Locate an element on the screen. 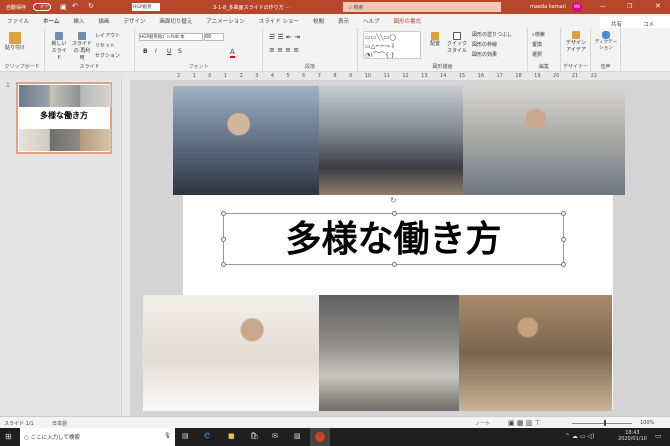 This screenshot has width=670, height=446. ruler-tick: 13 is located at coordinates (424, 76).